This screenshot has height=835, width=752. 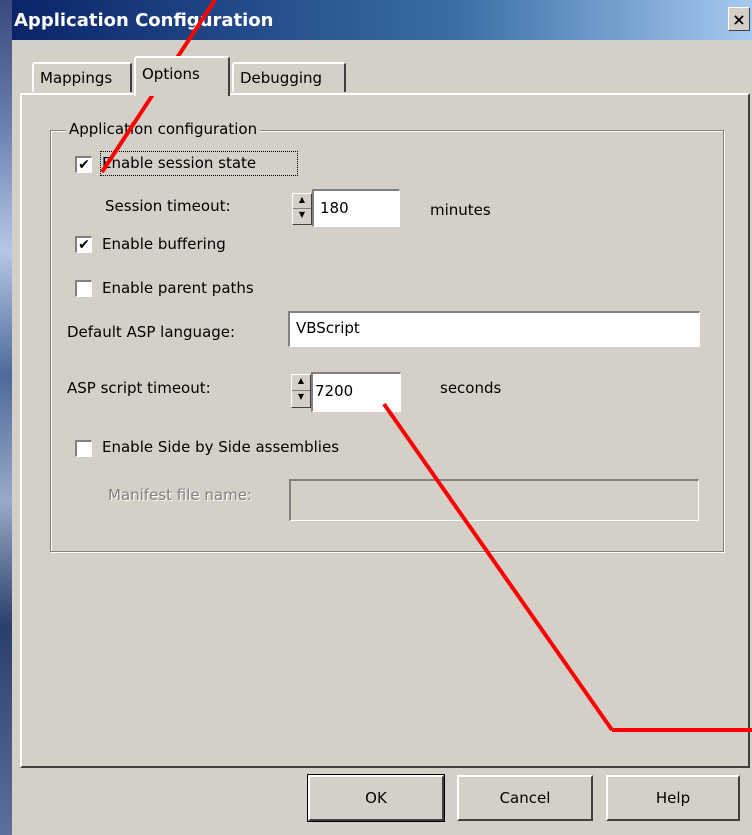 I want to click on enable-session-state-label: Enable session state, so click(x=179, y=163).